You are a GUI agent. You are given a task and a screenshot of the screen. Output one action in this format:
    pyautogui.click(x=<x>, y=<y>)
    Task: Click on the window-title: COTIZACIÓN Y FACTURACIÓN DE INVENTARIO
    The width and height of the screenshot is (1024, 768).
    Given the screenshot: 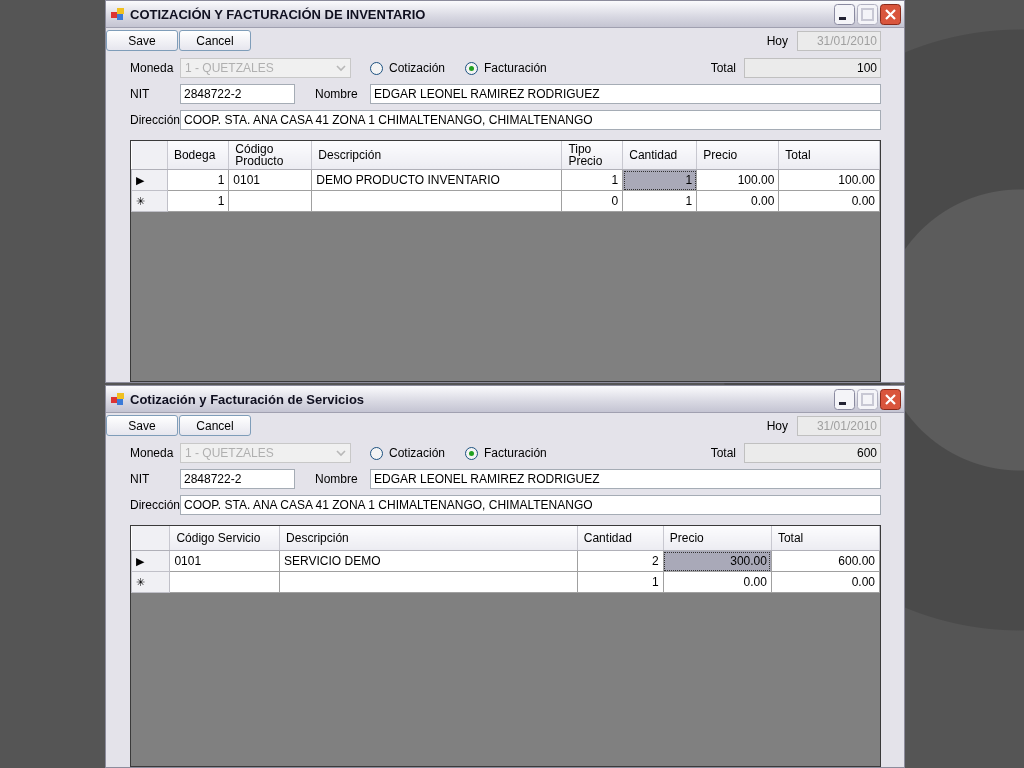 What is the action you would take?
    pyautogui.click(x=278, y=14)
    